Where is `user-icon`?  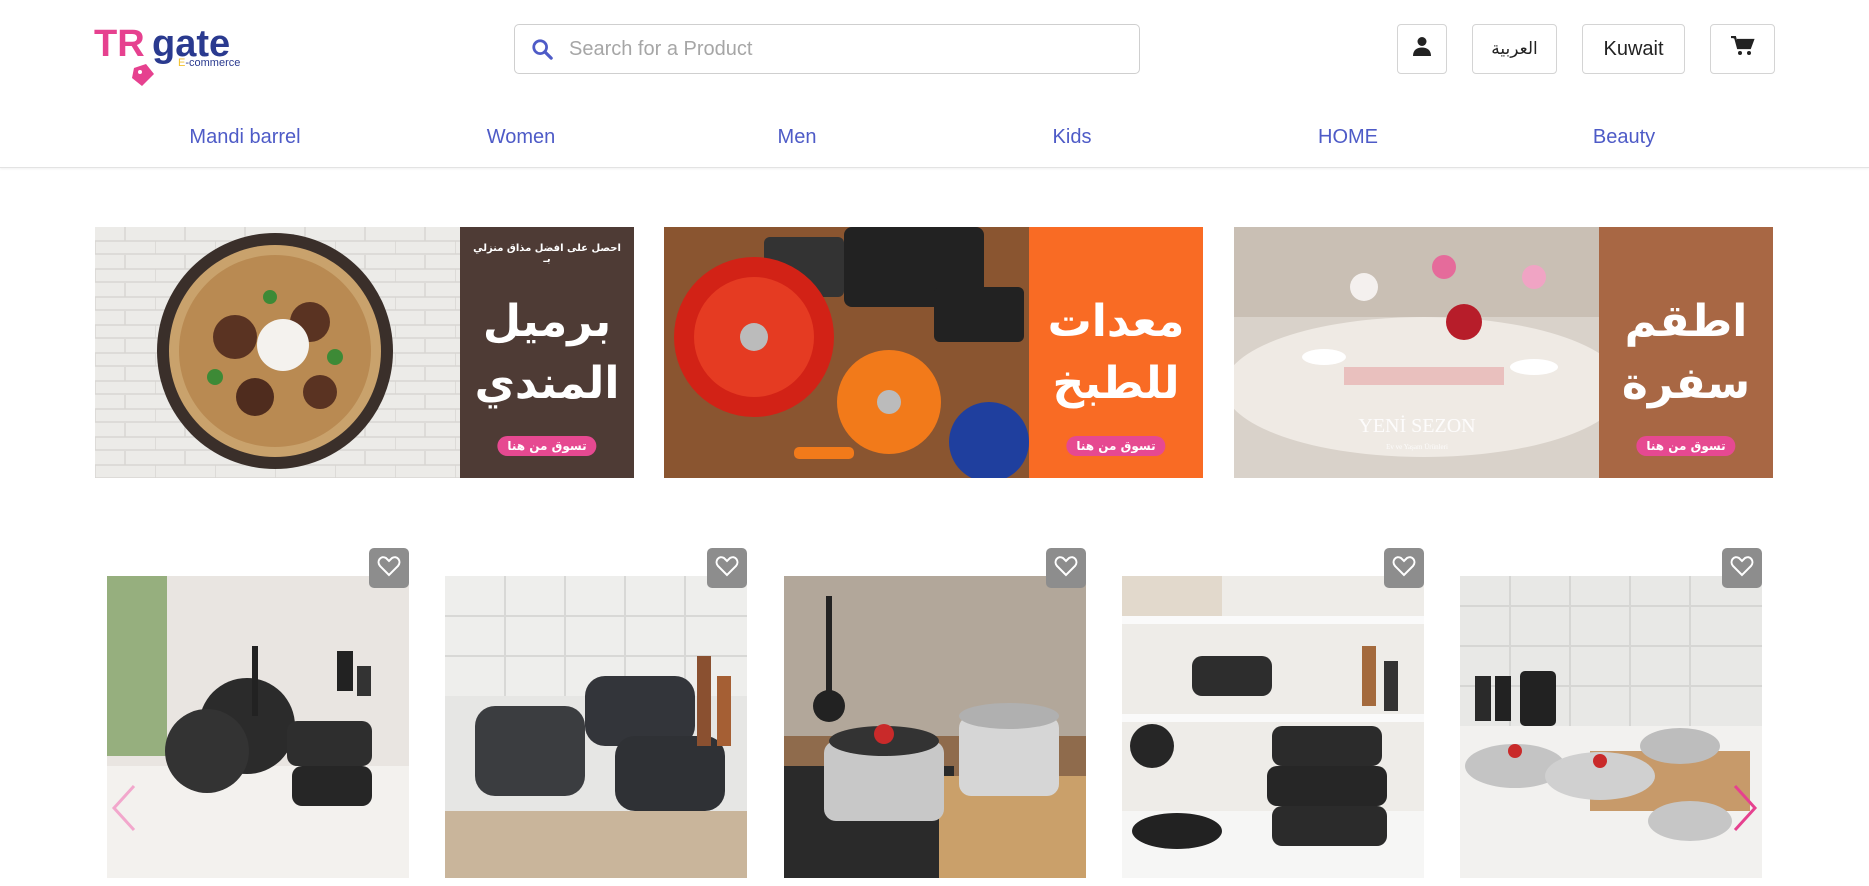
user-icon is located at coordinates (1422, 49).